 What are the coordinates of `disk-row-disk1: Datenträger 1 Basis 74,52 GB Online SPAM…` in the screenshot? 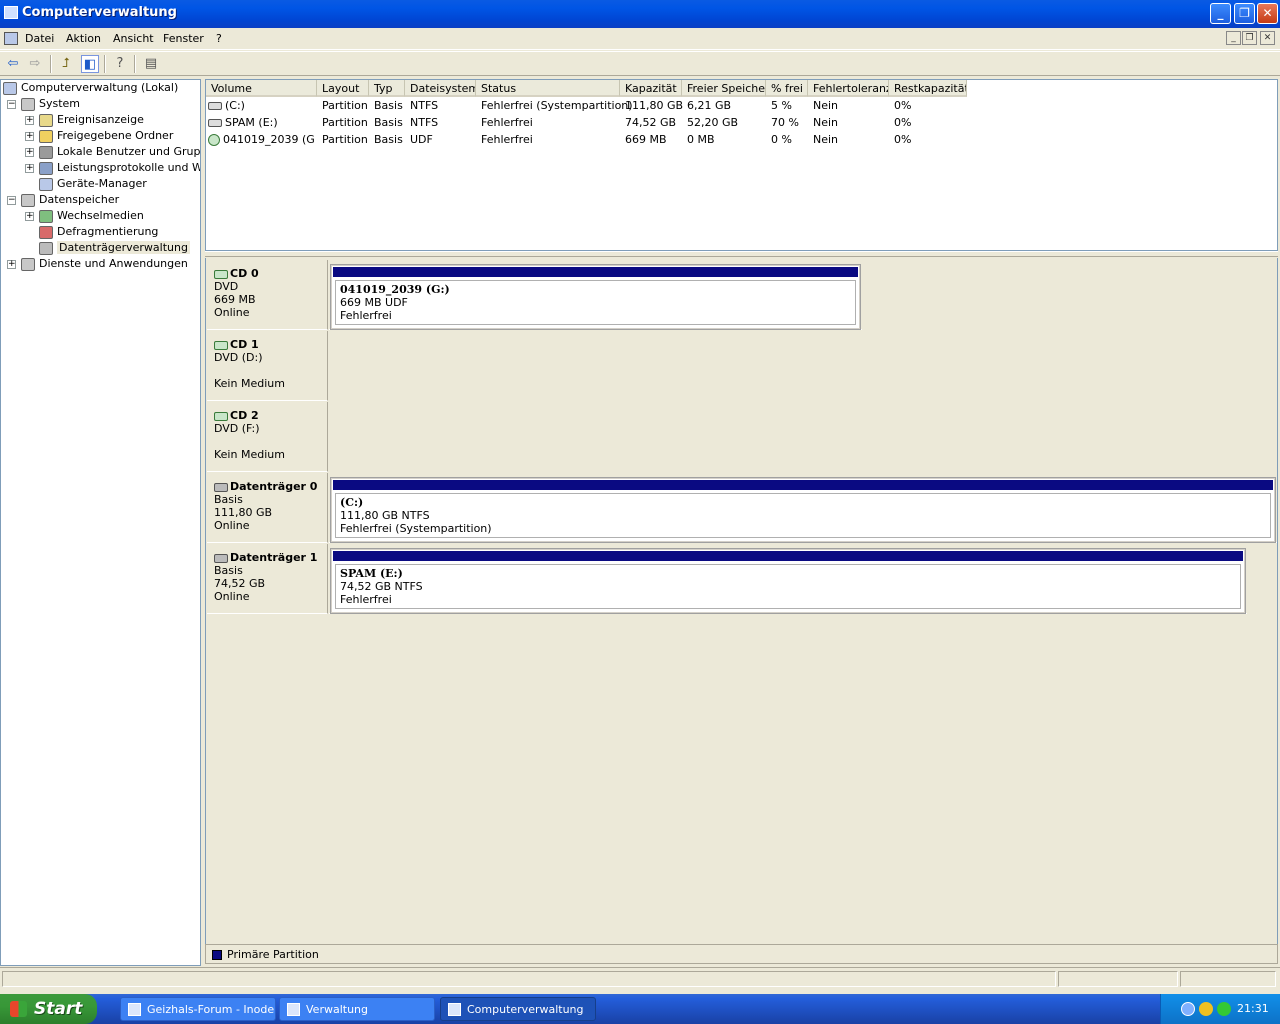 It's located at (742, 579).